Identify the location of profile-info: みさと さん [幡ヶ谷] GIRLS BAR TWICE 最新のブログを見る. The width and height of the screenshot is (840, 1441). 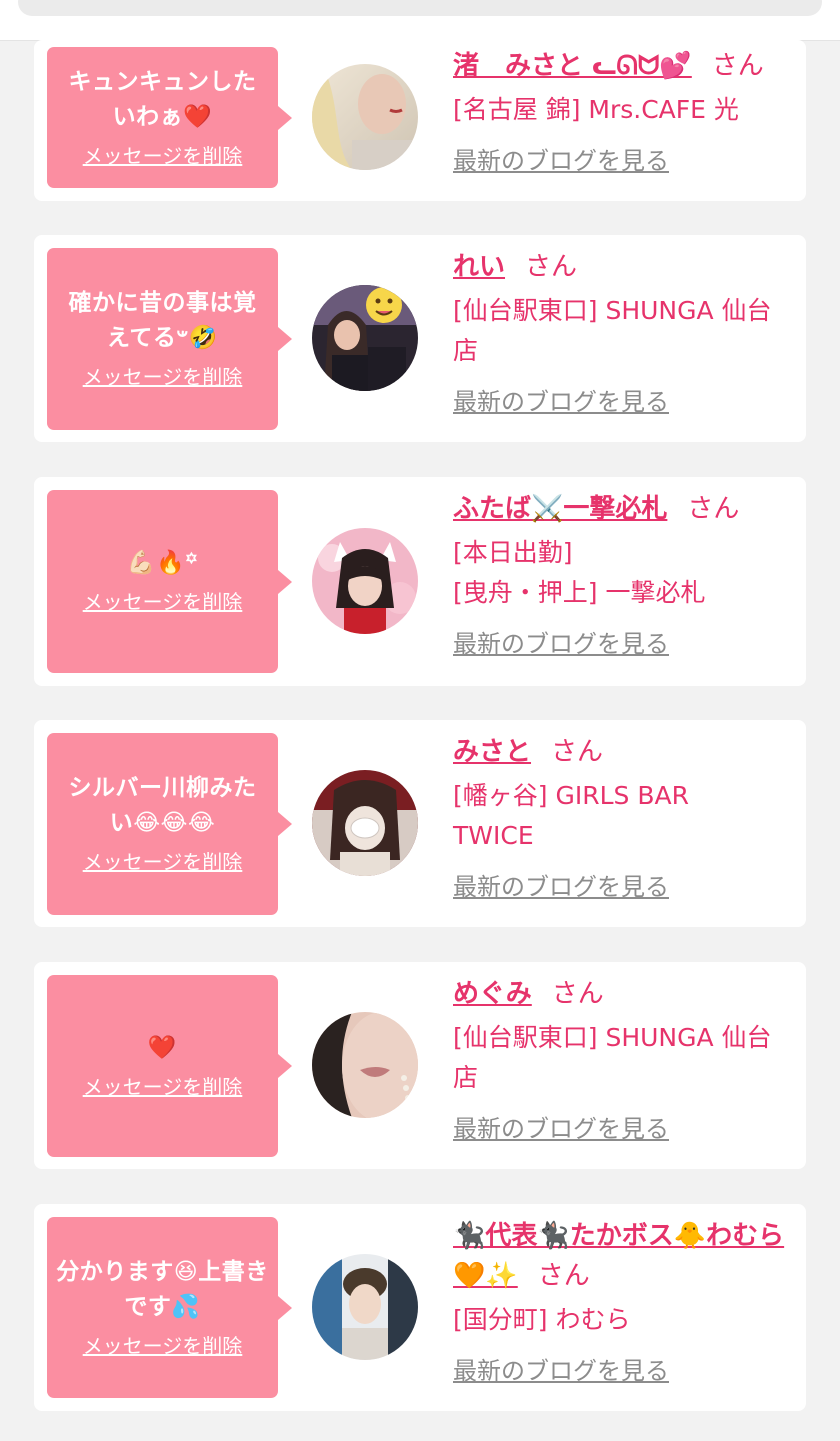
(625, 818).